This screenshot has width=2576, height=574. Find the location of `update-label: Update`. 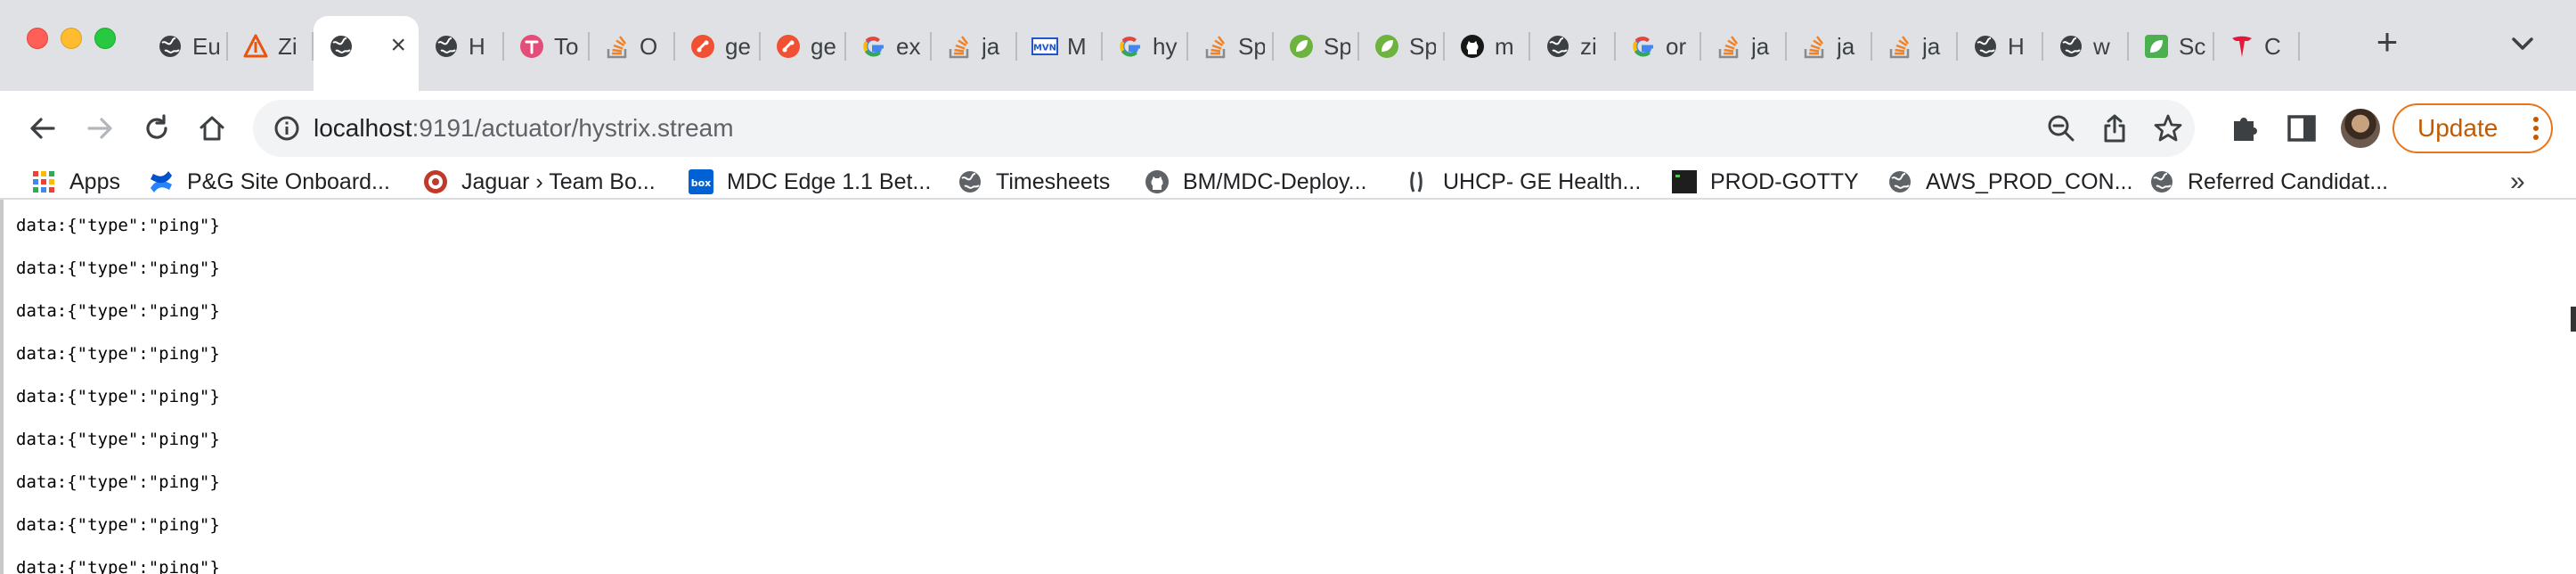

update-label: Update is located at coordinates (2458, 128).